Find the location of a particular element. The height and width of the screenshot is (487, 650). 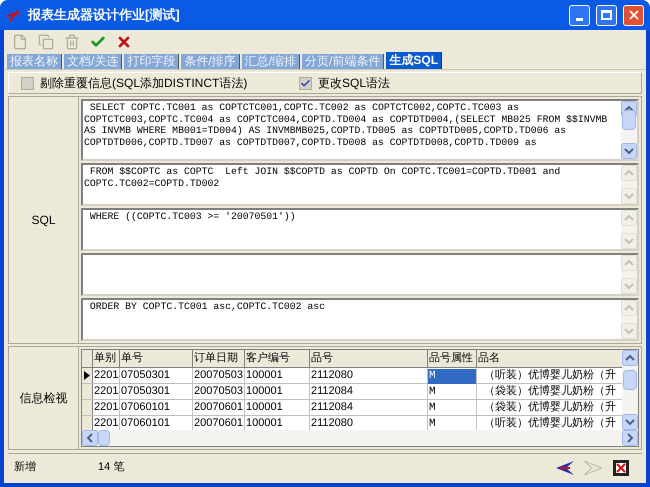

section-label: 信息检视 is located at coordinates (44, 398).